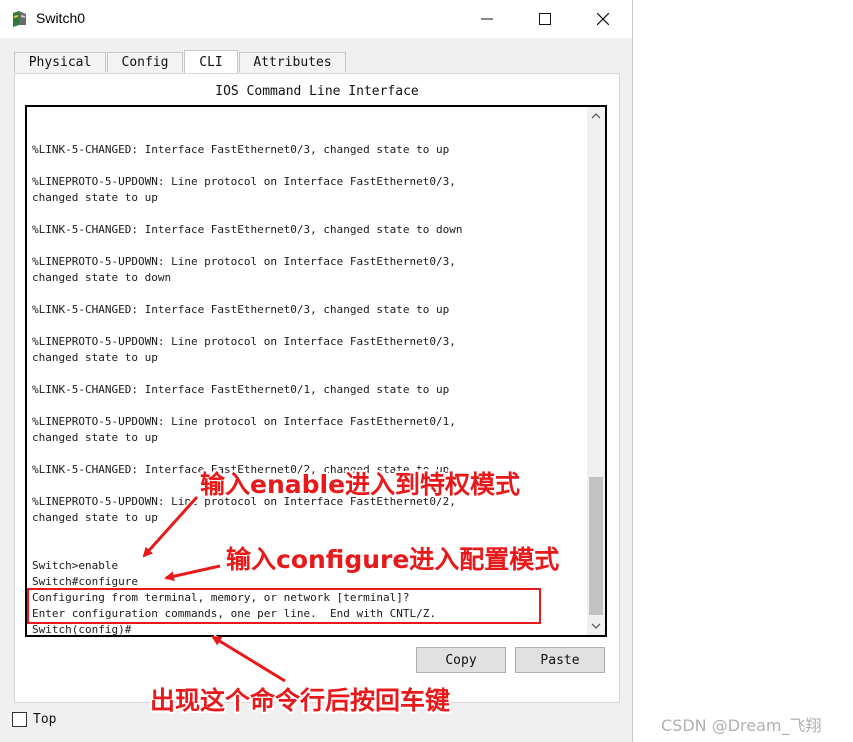 The width and height of the screenshot is (853, 742). Describe the element at coordinates (596, 546) in the screenshot. I see `scroll-thumb` at that location.